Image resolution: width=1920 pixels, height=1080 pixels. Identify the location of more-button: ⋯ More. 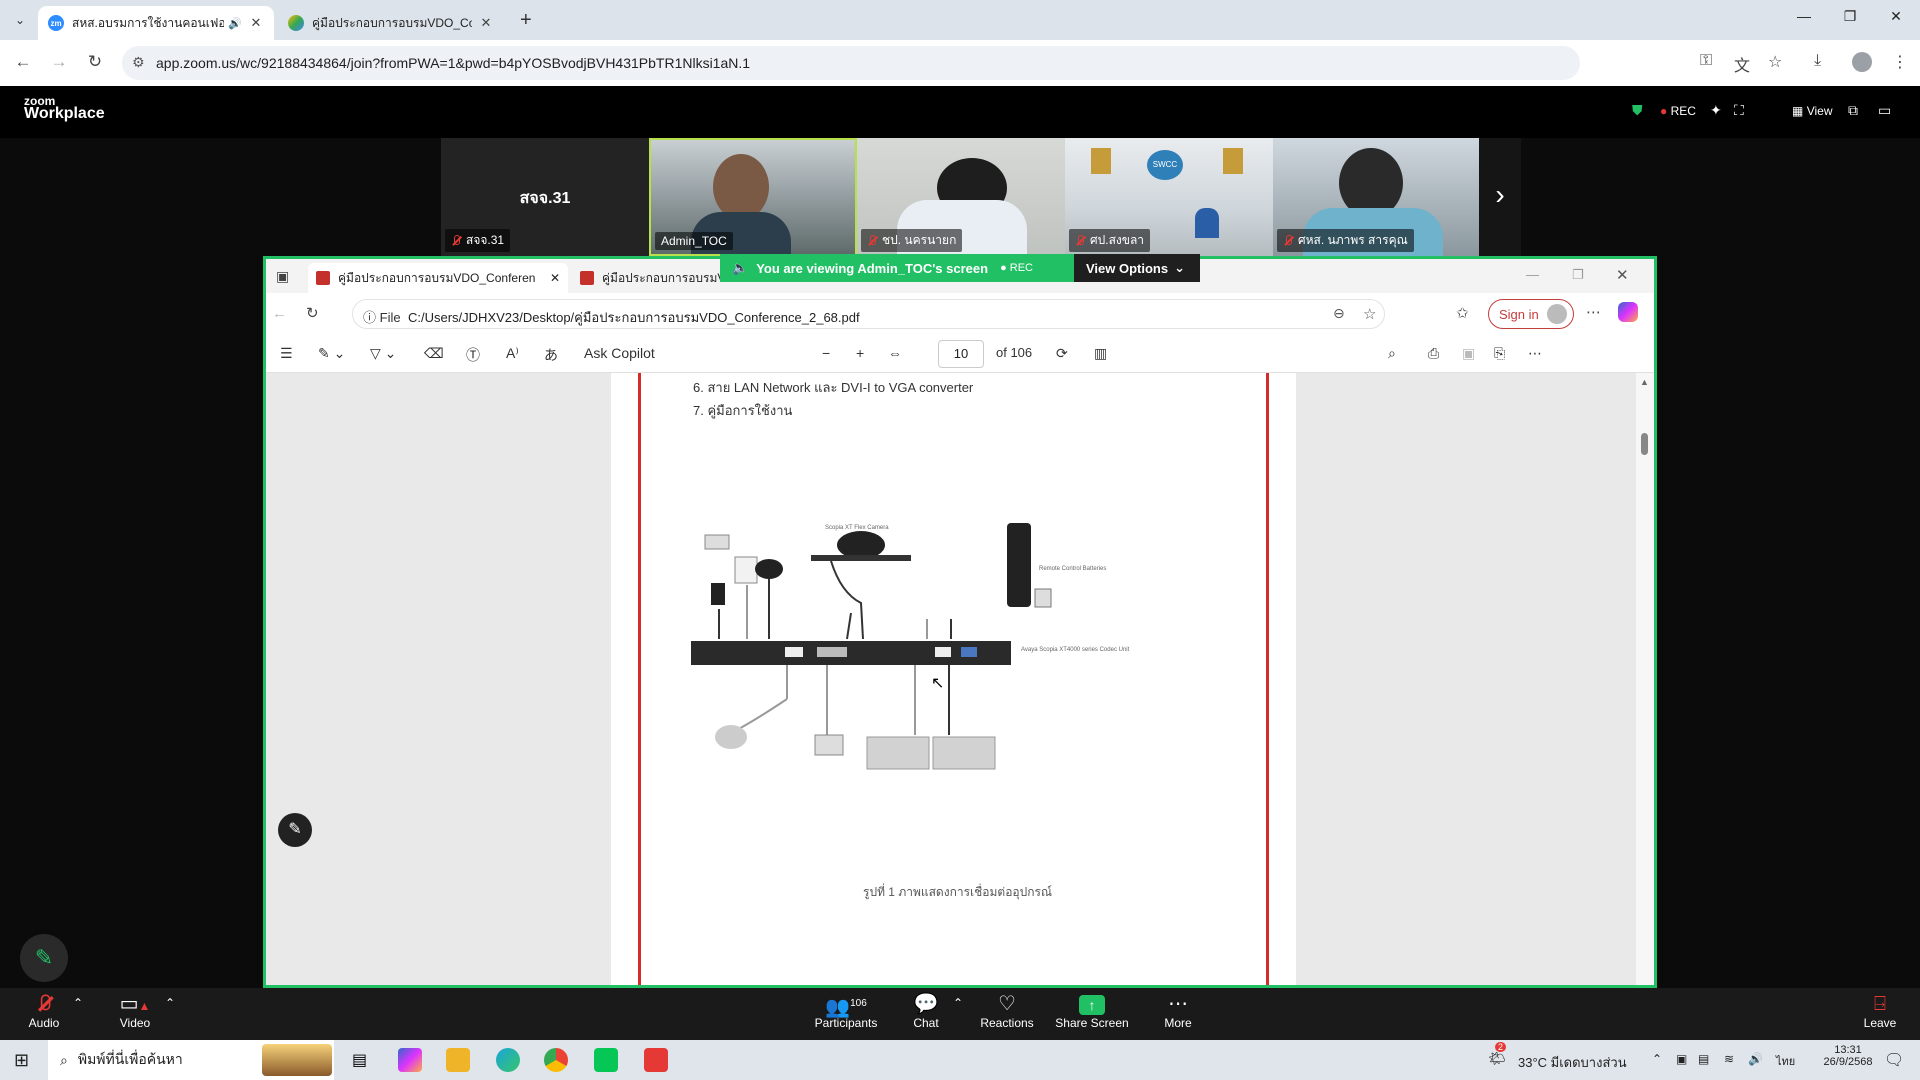
(1178, 1011).